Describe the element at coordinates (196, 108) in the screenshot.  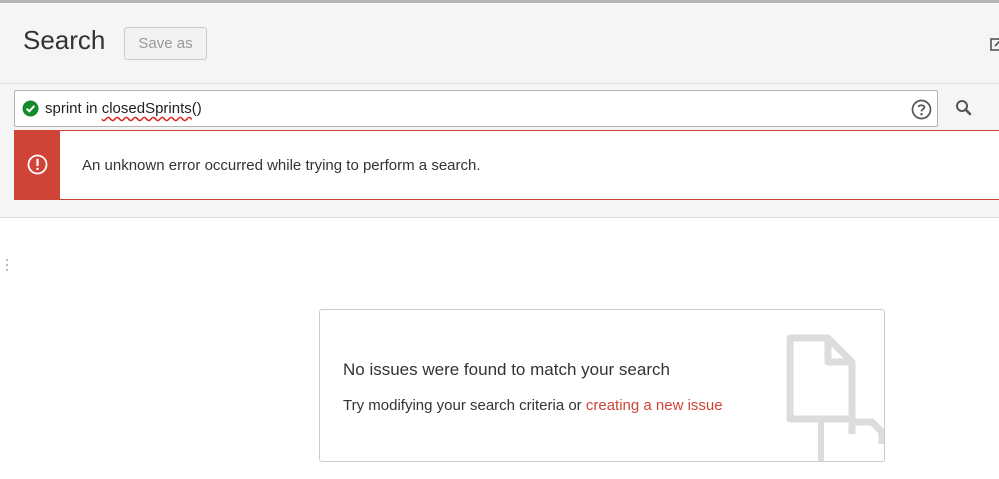
I see `query-parens: ()` at that location.